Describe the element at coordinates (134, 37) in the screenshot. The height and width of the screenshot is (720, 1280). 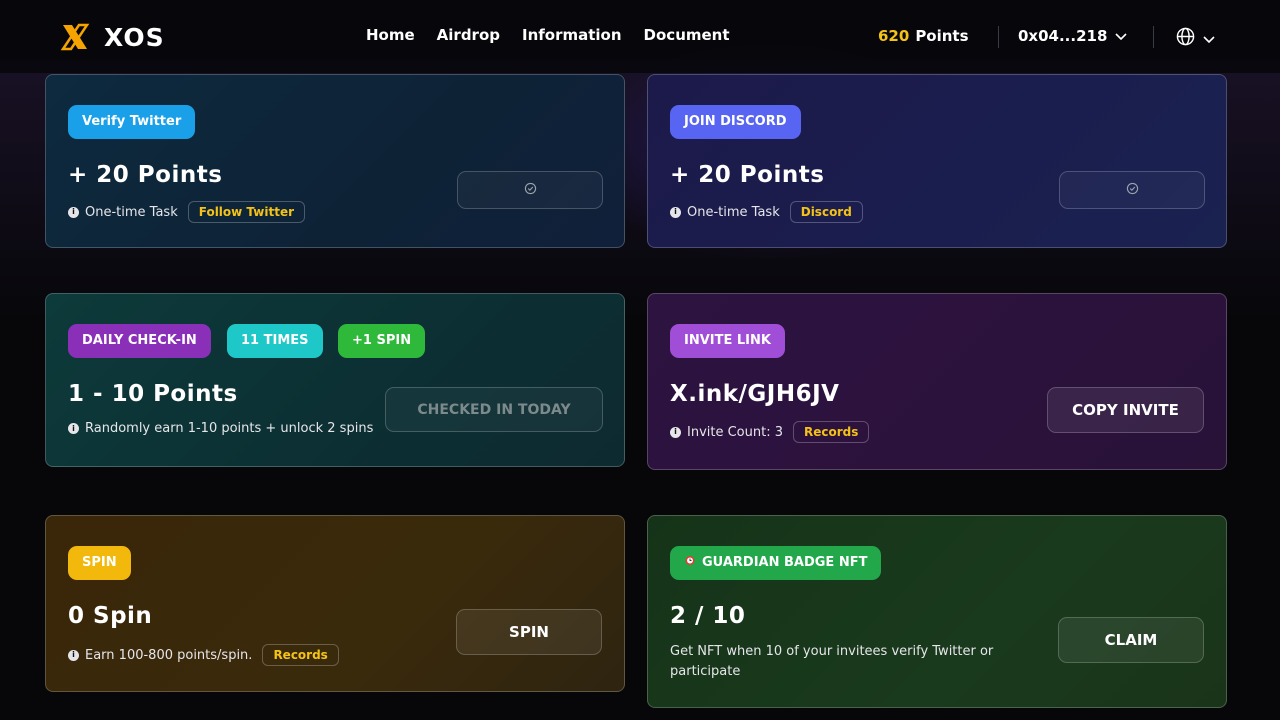
I see `brand-name: XOS` at that location.